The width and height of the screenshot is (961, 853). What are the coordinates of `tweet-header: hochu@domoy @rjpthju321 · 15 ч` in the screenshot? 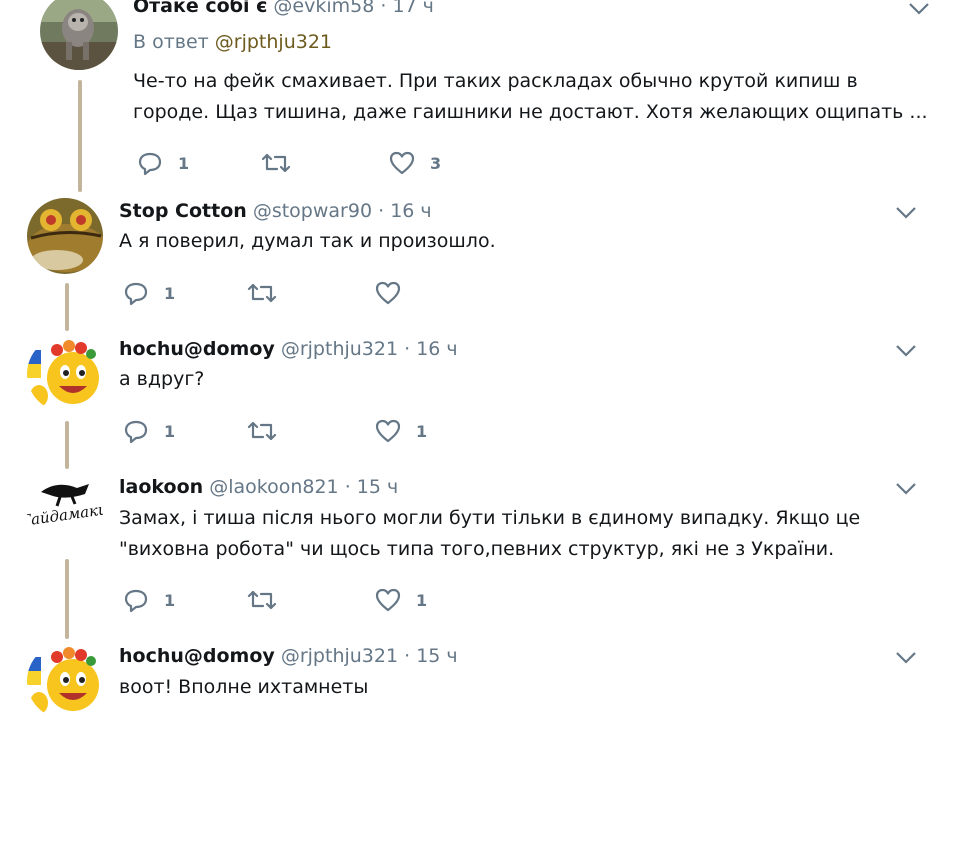 It's located at (288, 656).